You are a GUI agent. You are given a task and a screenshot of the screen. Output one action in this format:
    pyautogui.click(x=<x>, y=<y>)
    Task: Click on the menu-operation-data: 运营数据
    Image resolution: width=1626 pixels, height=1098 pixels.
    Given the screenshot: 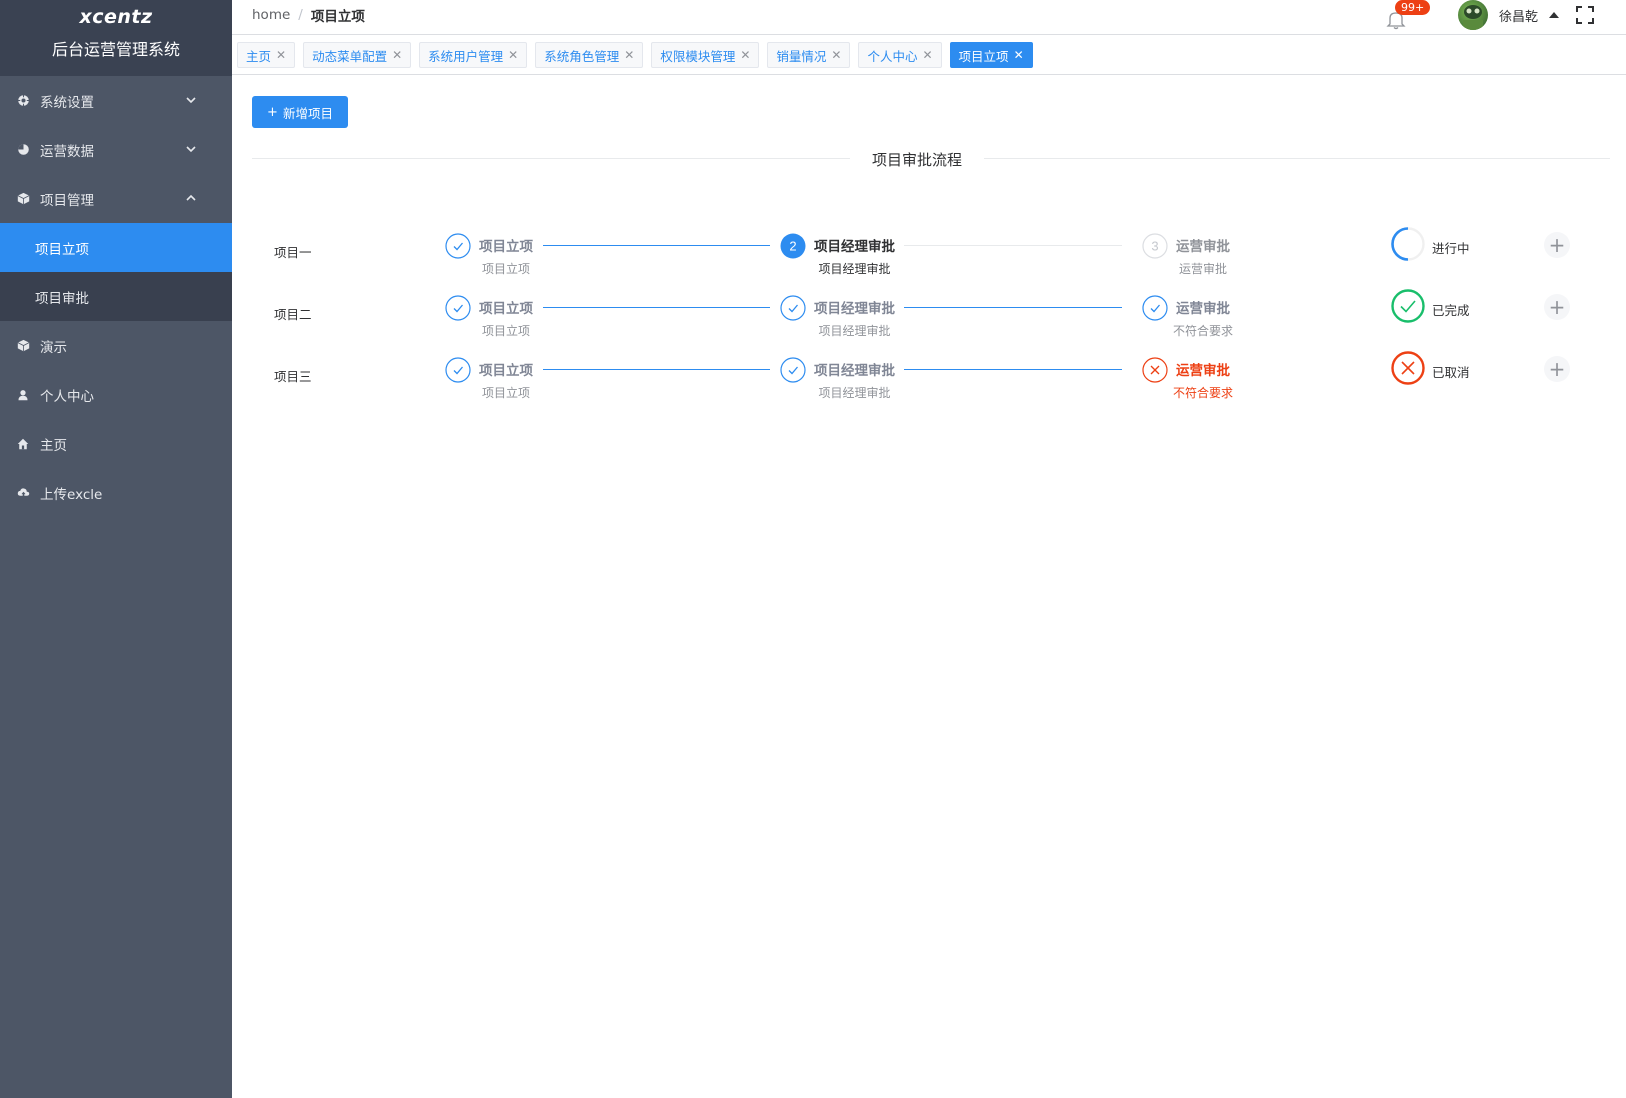 What is the action you would take?
    pyautogui.click(x=116, y=149)
    